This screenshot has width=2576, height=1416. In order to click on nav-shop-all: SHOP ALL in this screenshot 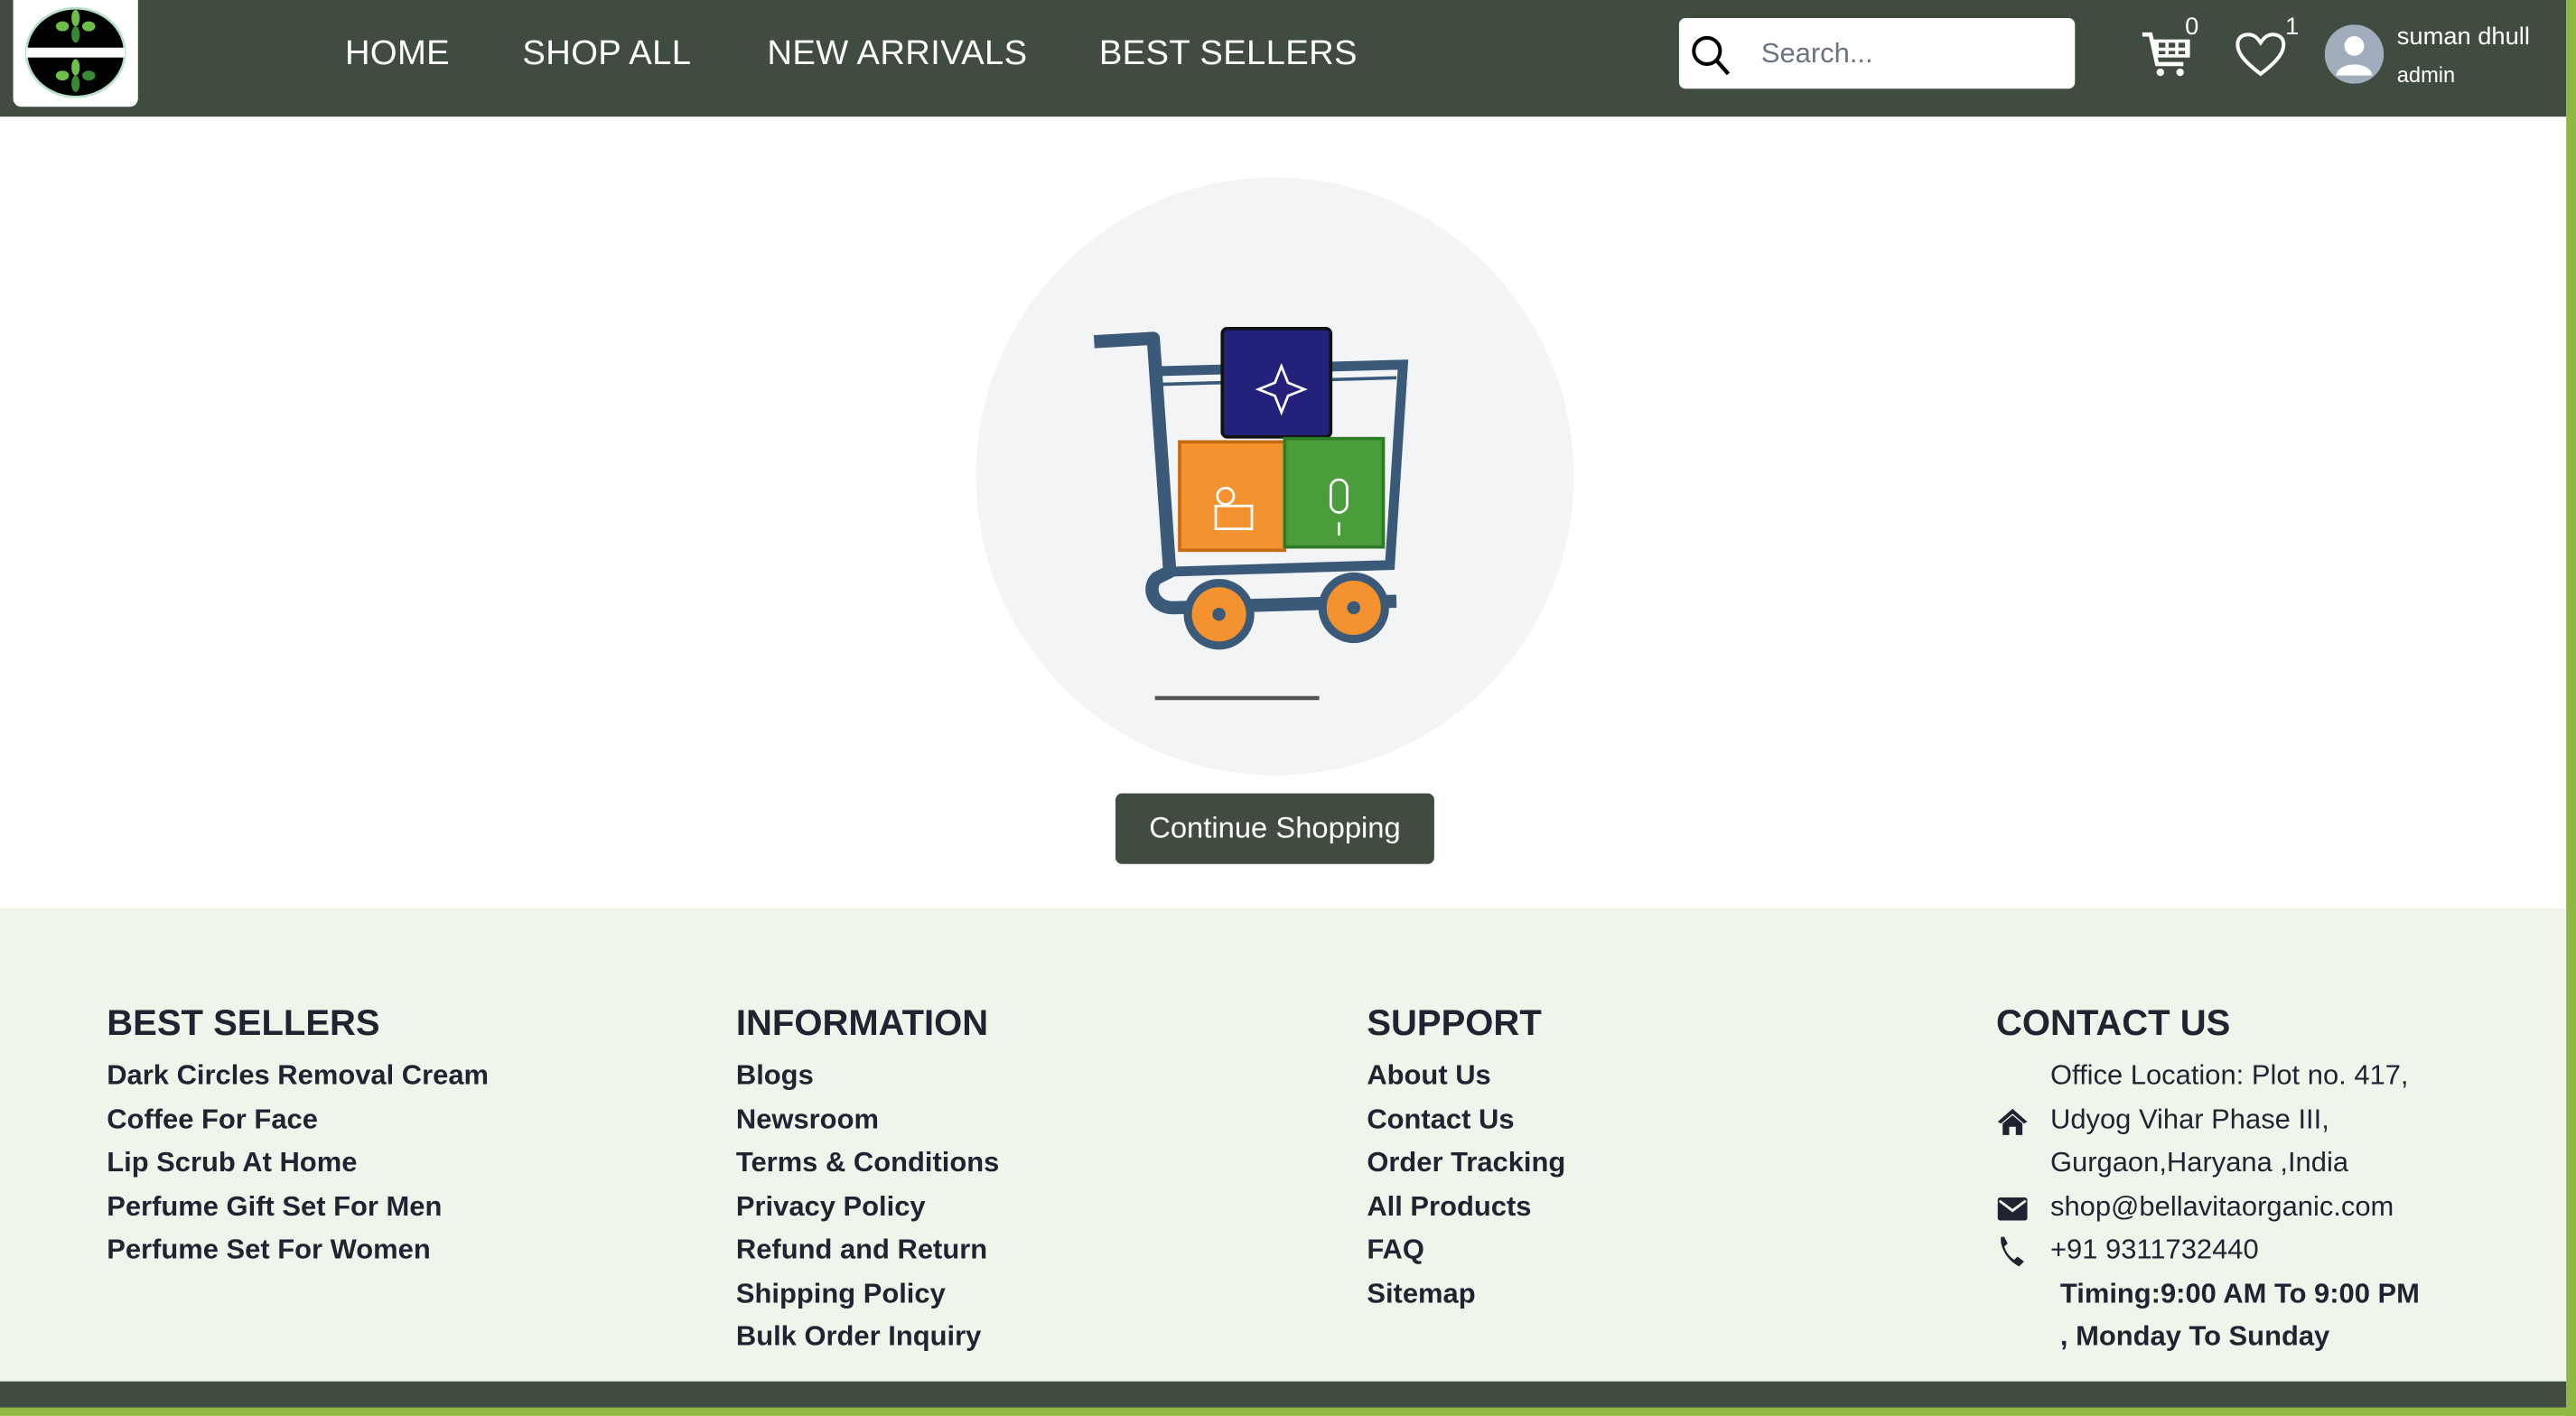, I will do `click(606, 54)`.